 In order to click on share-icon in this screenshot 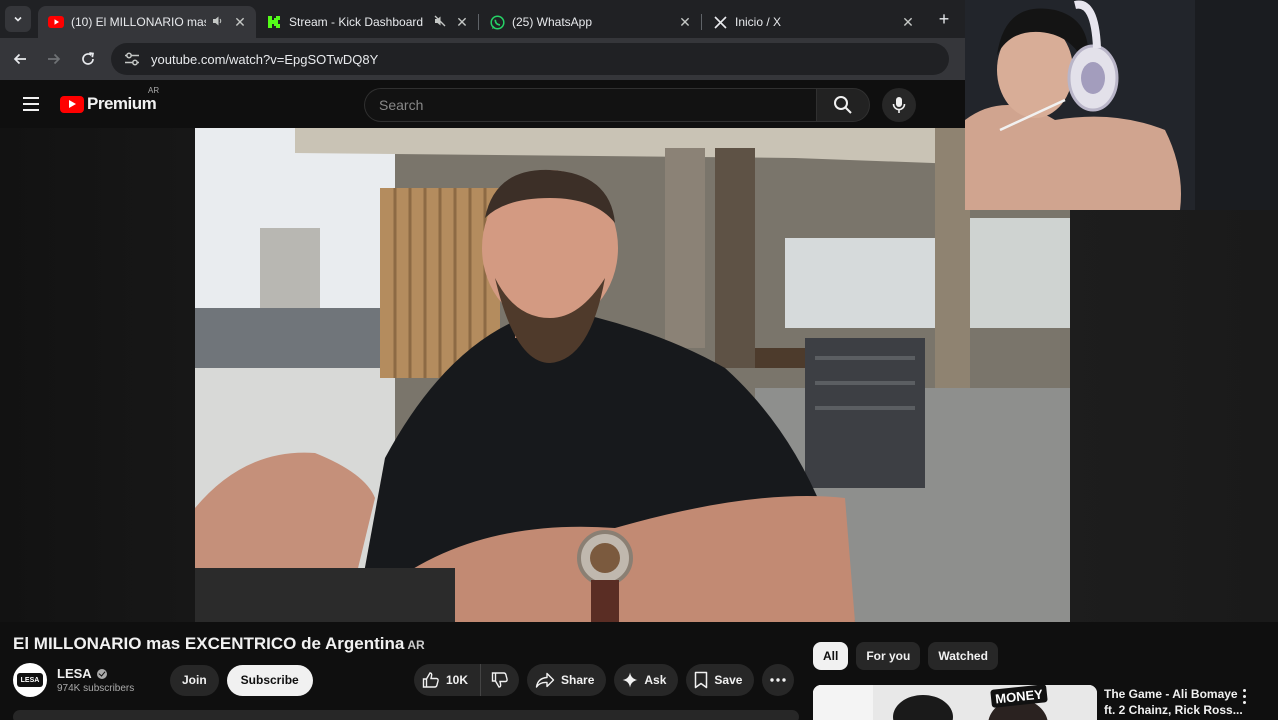, I will do `click(545, 680)`.